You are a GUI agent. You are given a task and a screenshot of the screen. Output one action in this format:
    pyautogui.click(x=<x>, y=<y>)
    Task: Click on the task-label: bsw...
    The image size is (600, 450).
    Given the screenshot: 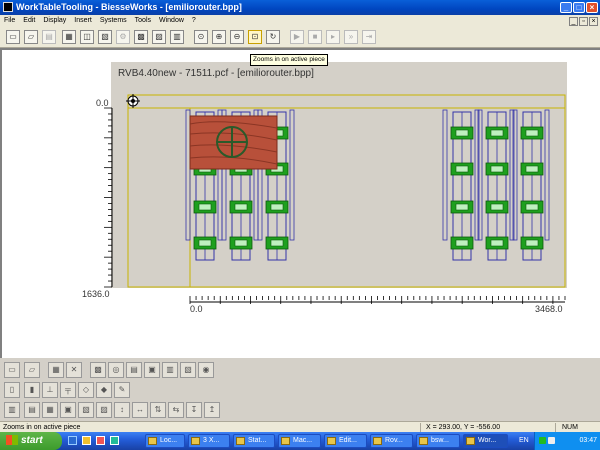 What is the action you would take?
    pyautogui.click(x=440, y=440)
    